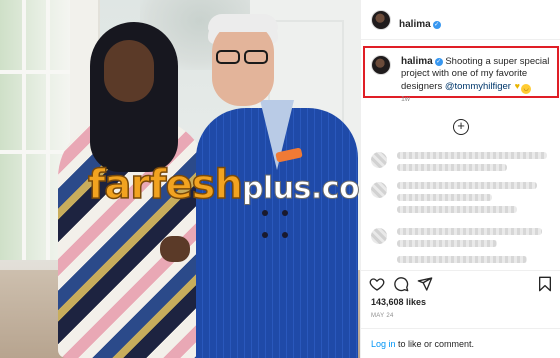 The width and height of the screenshot is (560, 358). I want to click on plus-circle-icon: +, so click(461, 127).